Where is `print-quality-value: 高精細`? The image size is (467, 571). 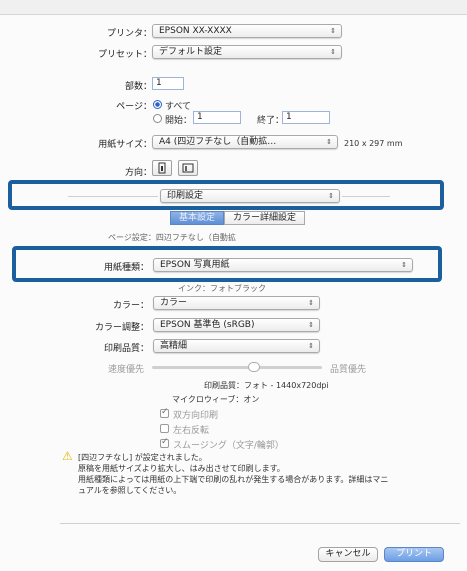 print-quality-value: 高精細 is located at coordinates (174, 346).